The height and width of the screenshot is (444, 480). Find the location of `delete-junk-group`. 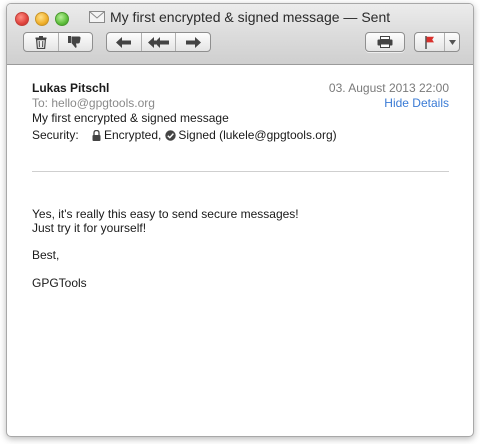

delete-junk-group is located at coordinates (58, 42).